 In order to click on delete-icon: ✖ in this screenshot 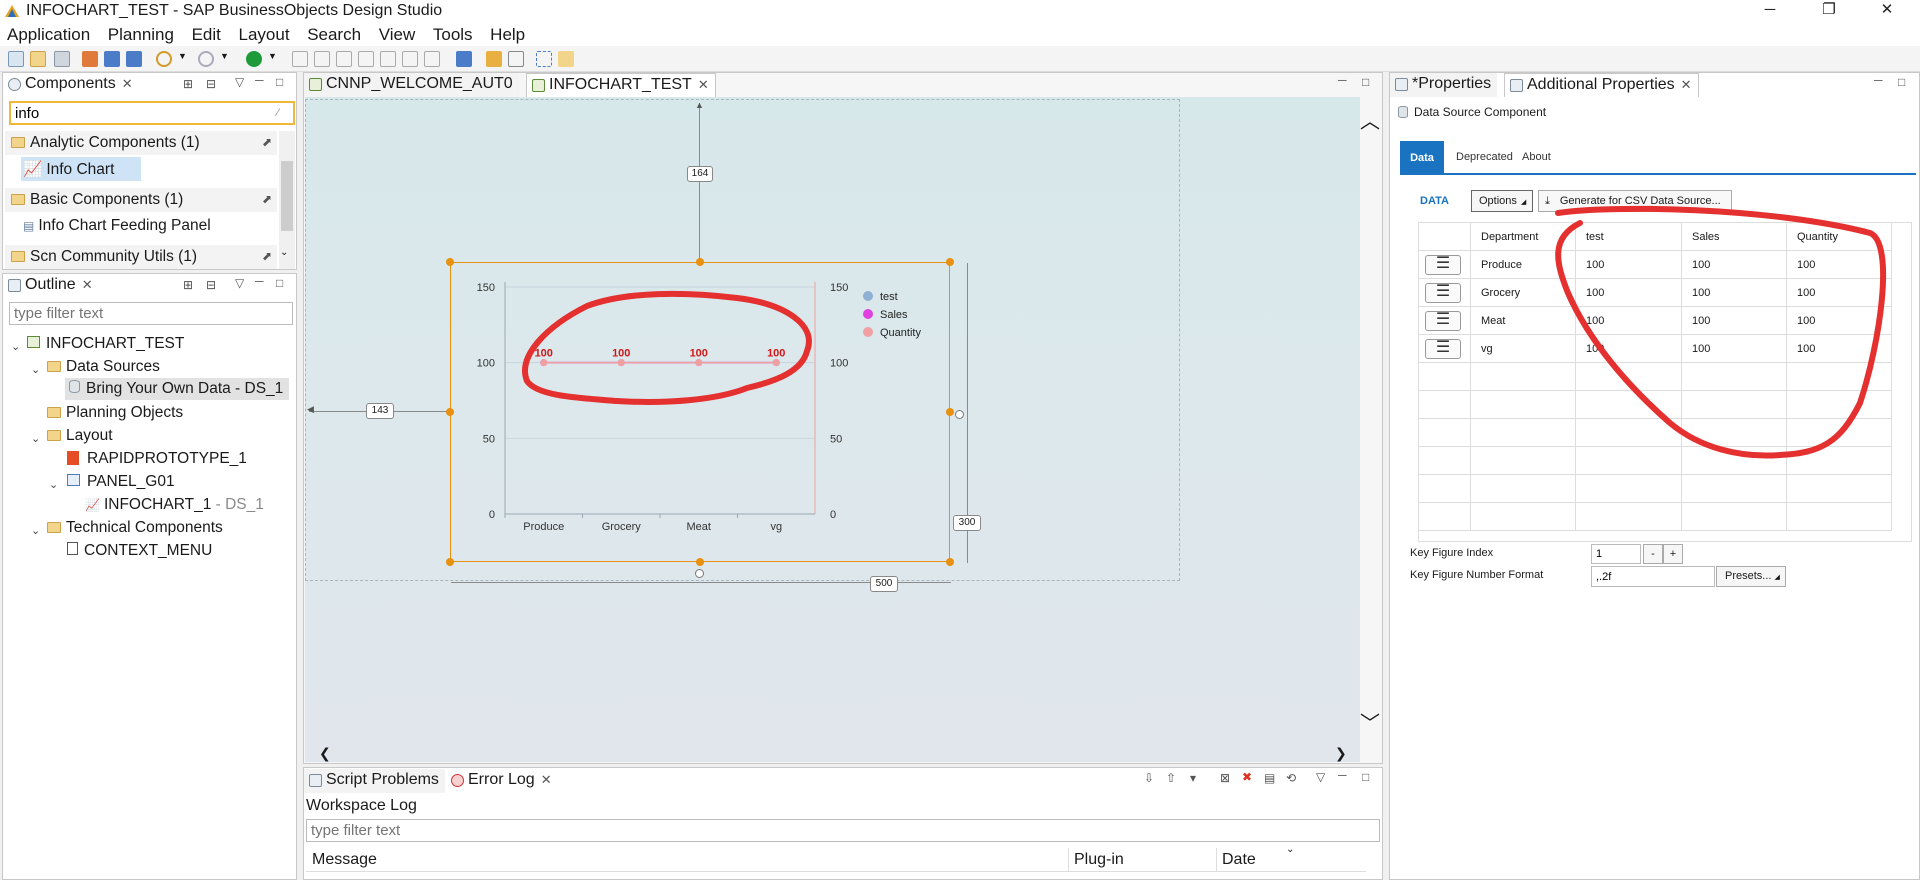, I will do `click(1247, 777)`.